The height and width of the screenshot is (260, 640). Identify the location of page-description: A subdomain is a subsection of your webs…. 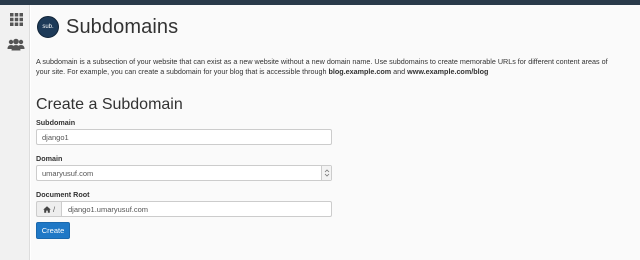
(336, 67).